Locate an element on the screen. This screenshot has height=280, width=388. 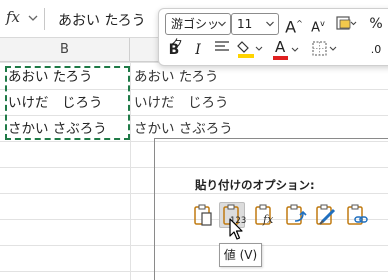
decimal-label: .0 is located at coordinates (376, 49).